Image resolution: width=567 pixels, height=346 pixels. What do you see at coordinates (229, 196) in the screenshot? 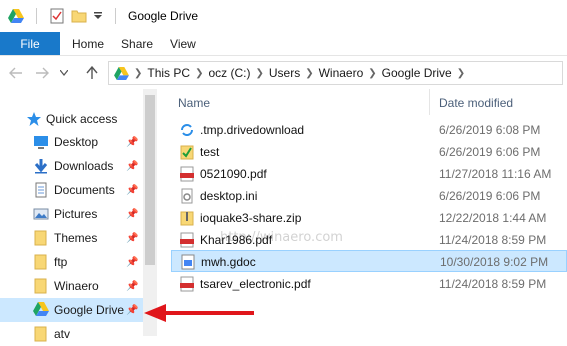
I see `file-name: desktop.ini` at bounding box center [229, 196].